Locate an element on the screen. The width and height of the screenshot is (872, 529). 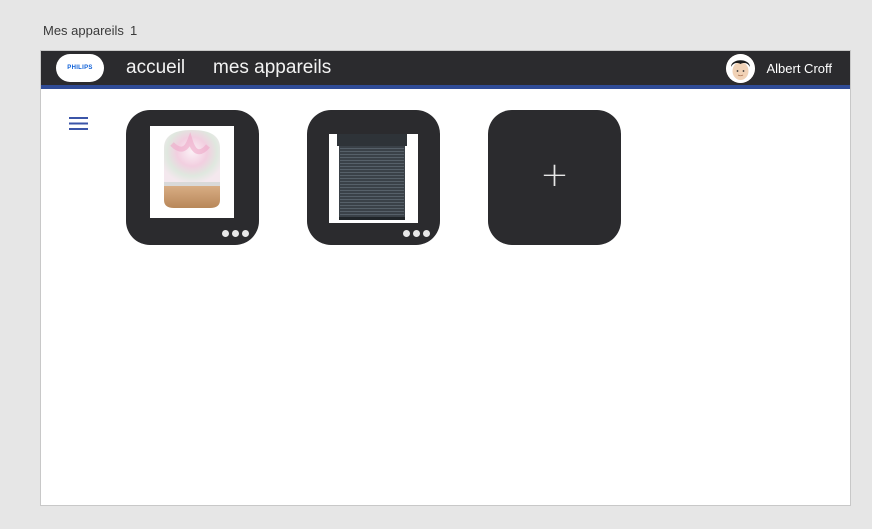
page-title-text: Mes appareils is located at coordinates (83, 30).